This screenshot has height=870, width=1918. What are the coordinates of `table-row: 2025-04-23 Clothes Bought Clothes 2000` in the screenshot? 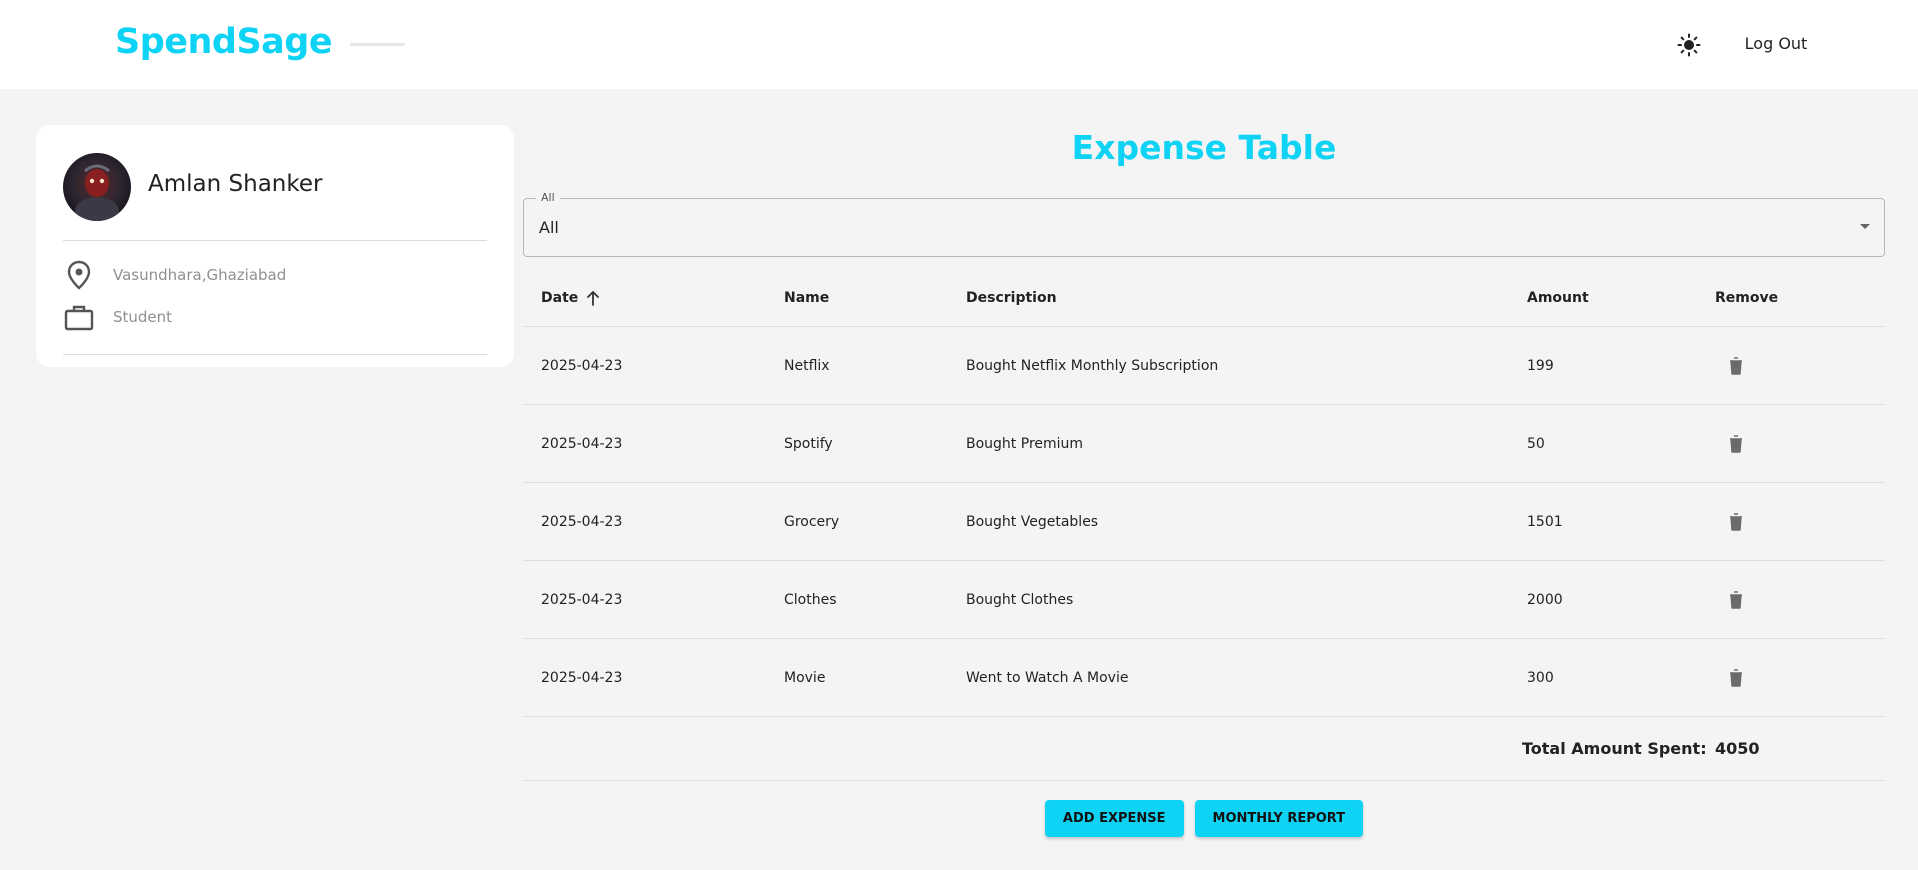 It's located at (1204, 600).